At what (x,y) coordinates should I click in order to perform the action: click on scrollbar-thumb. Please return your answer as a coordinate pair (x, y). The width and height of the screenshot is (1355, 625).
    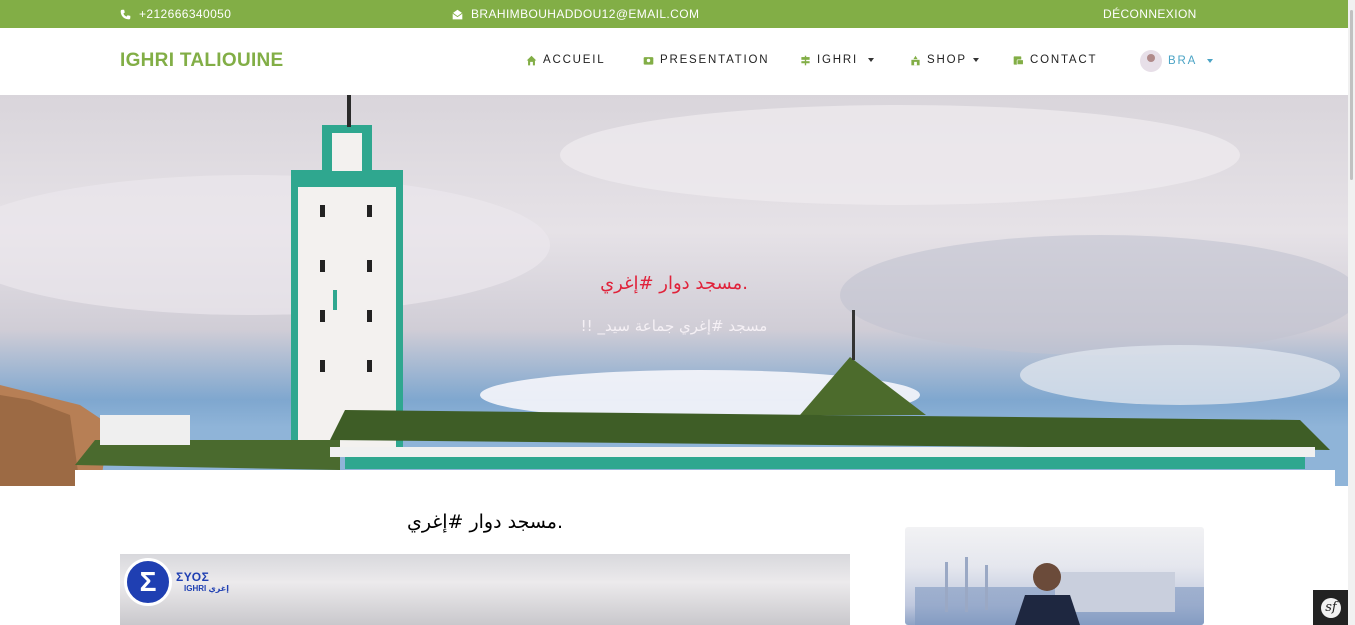
    Looking at the image, I should click on (1351, 95).